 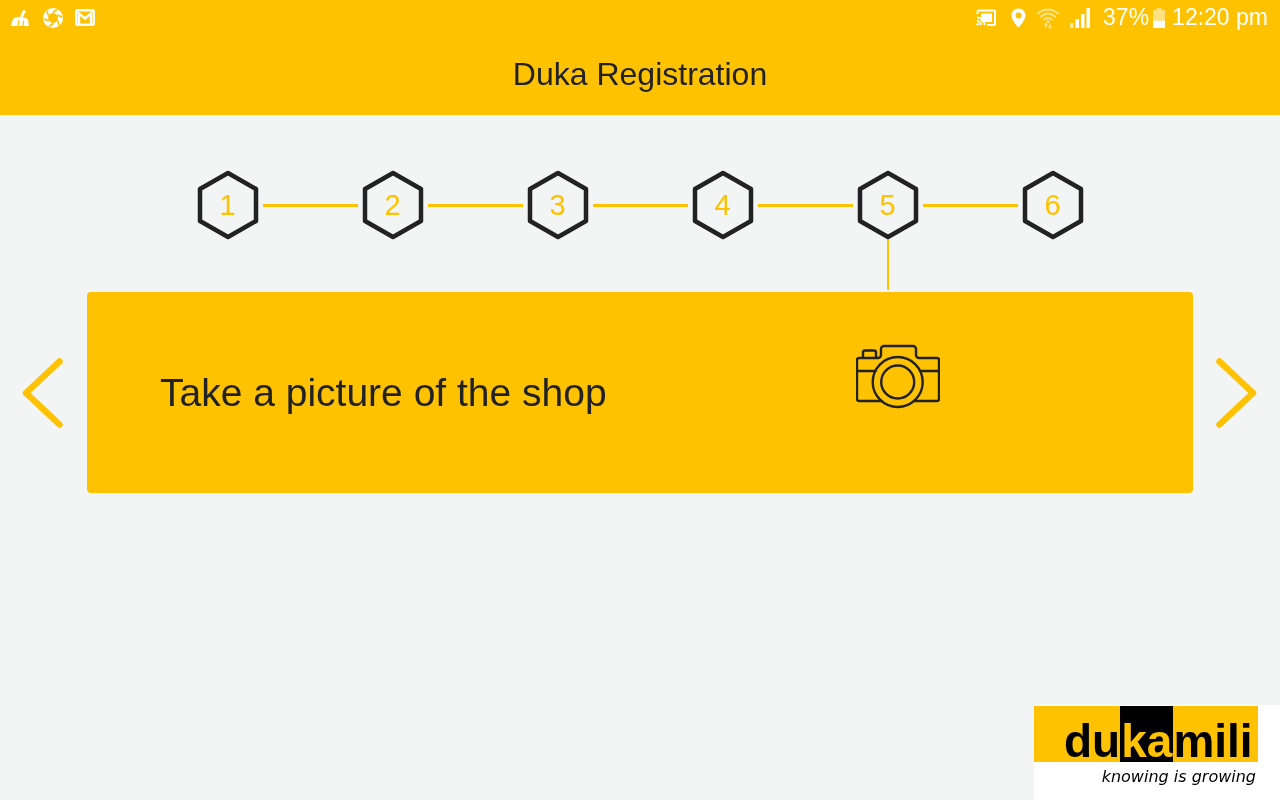 I want to click on step-button: 2, so click(x=392, y=205).